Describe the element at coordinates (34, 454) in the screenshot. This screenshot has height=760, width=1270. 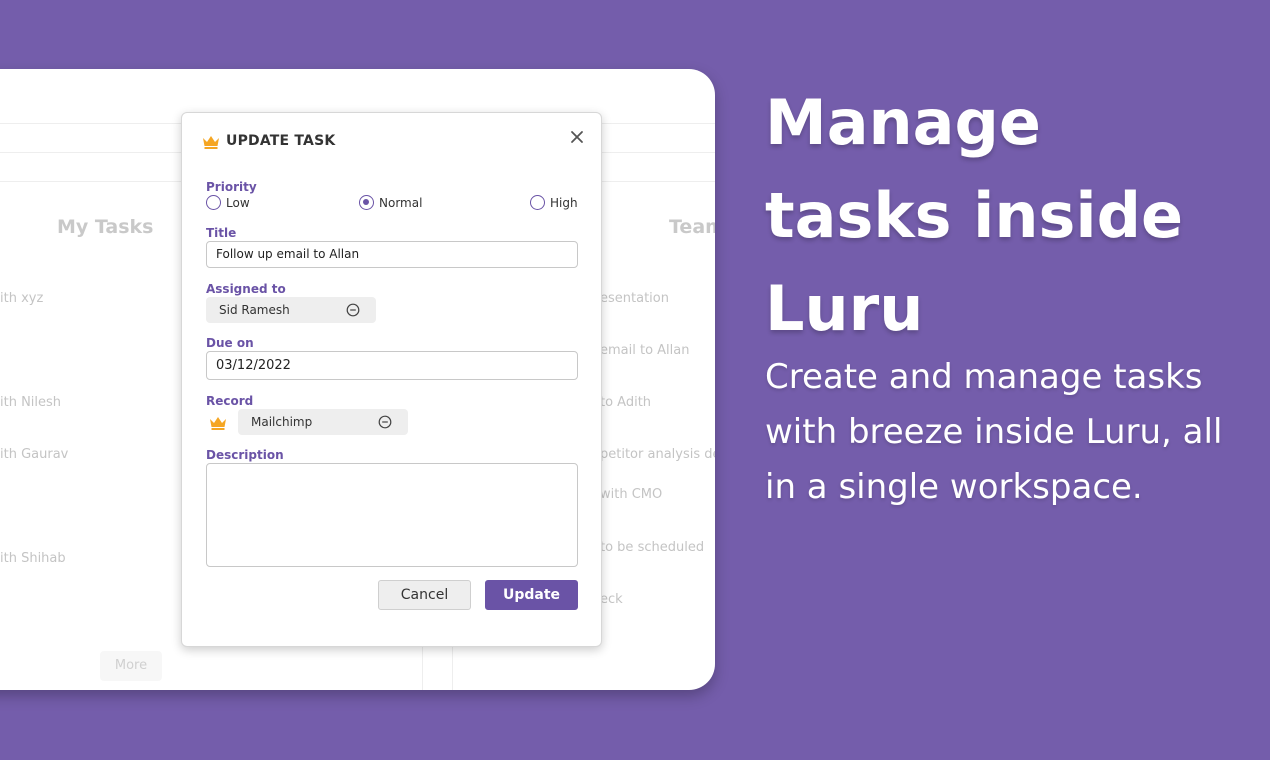
I see `task-item: ith Gaurav` at that location.